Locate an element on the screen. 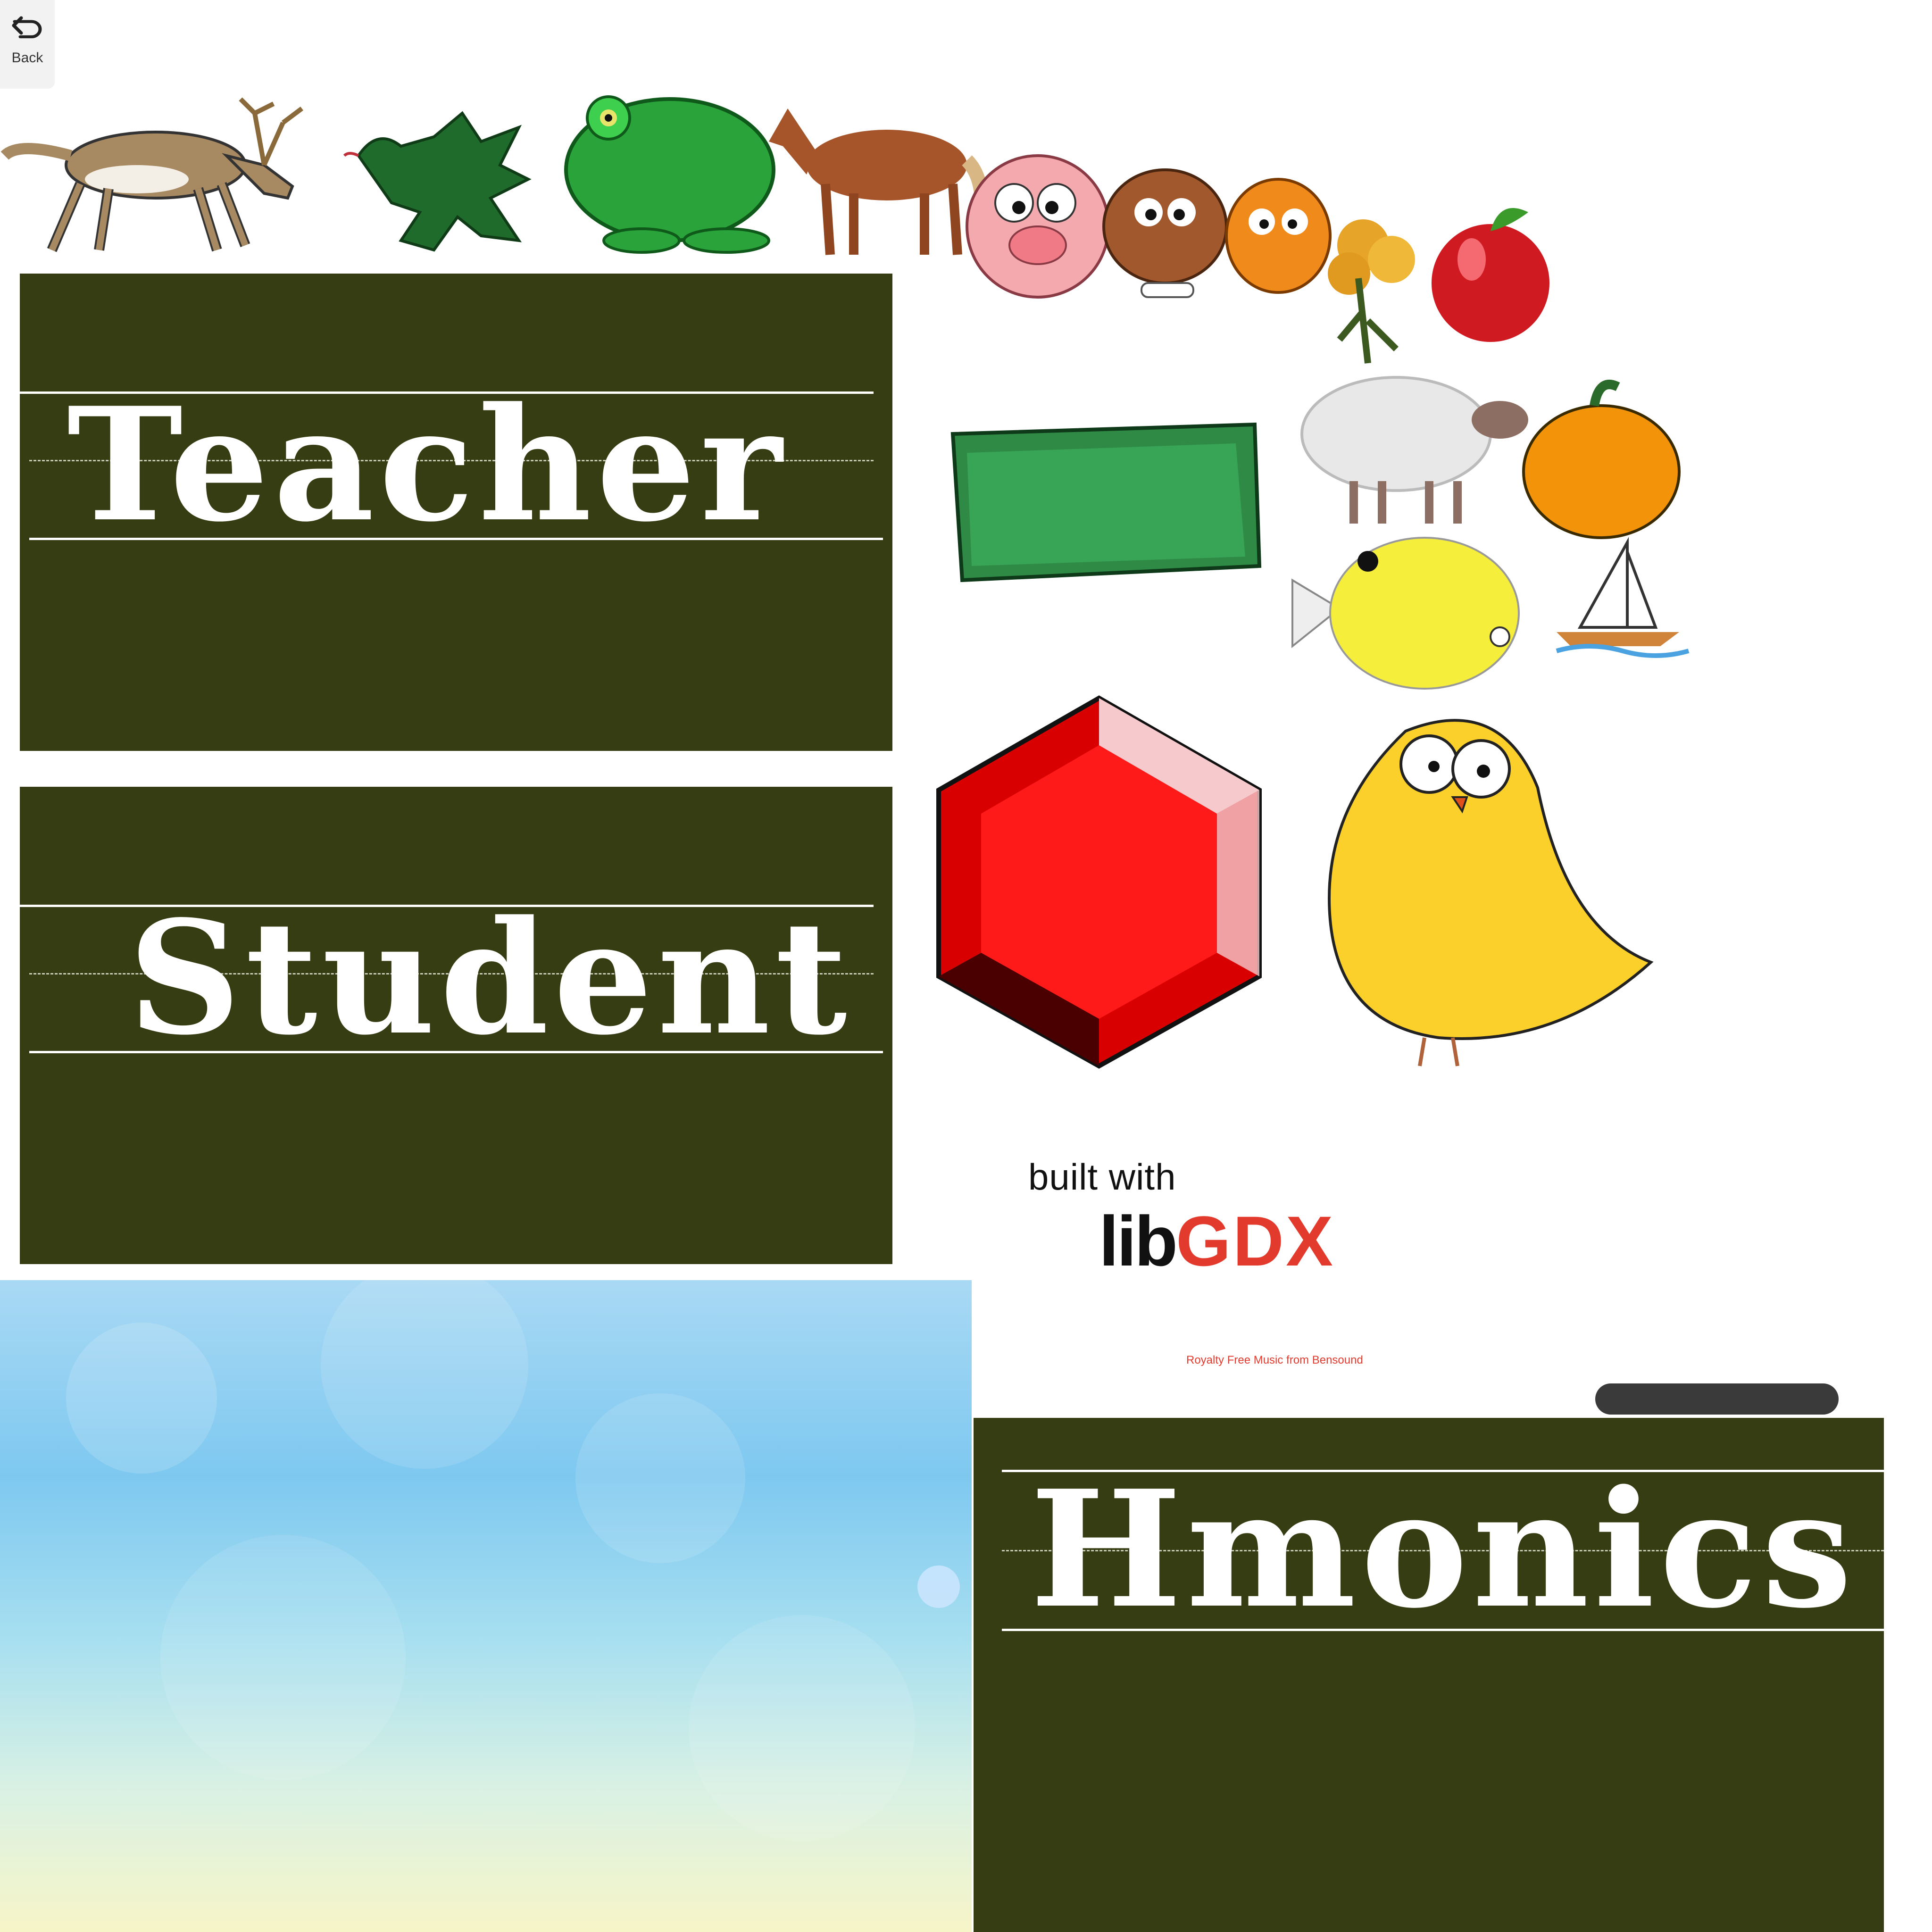  scroll-handle is located at coordinates (1717, 1399).